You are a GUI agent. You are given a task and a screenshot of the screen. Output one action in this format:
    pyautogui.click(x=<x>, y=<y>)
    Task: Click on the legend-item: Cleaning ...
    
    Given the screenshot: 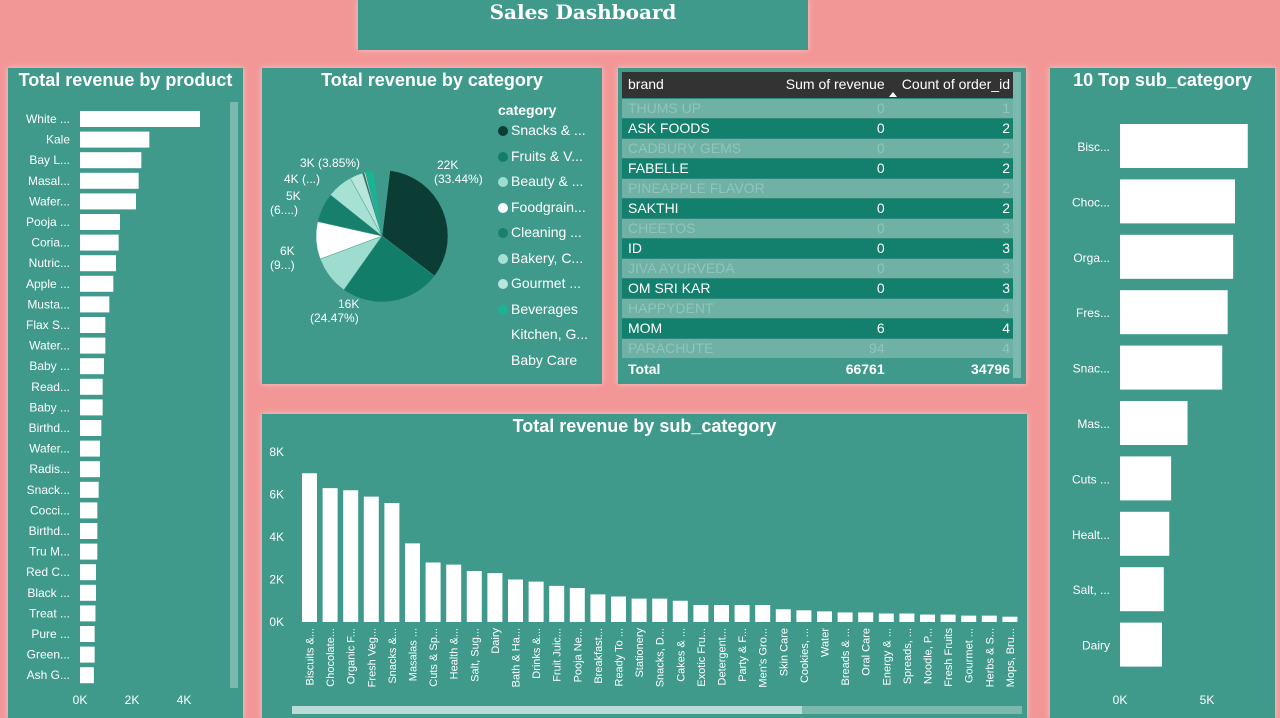 What is the action you would take?
    pyautogui.click(x=540, y=232)
    